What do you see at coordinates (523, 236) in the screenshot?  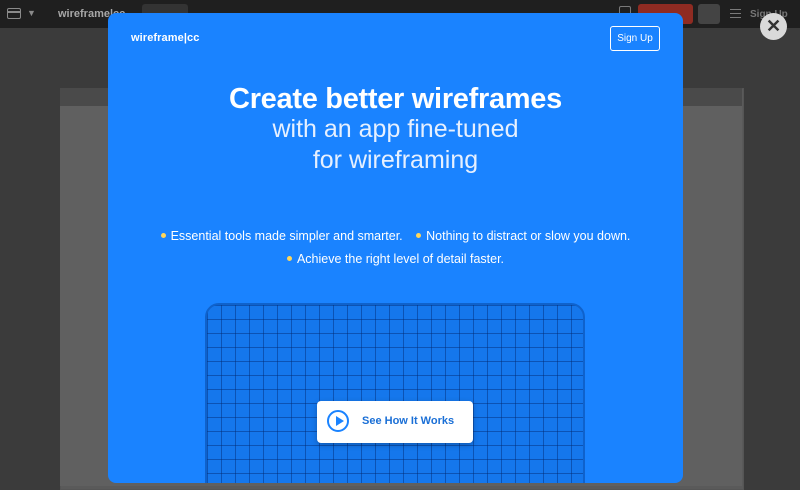 I see `feature-item: Nothing to distract or slow you down.` at bounding box center [523, 236].